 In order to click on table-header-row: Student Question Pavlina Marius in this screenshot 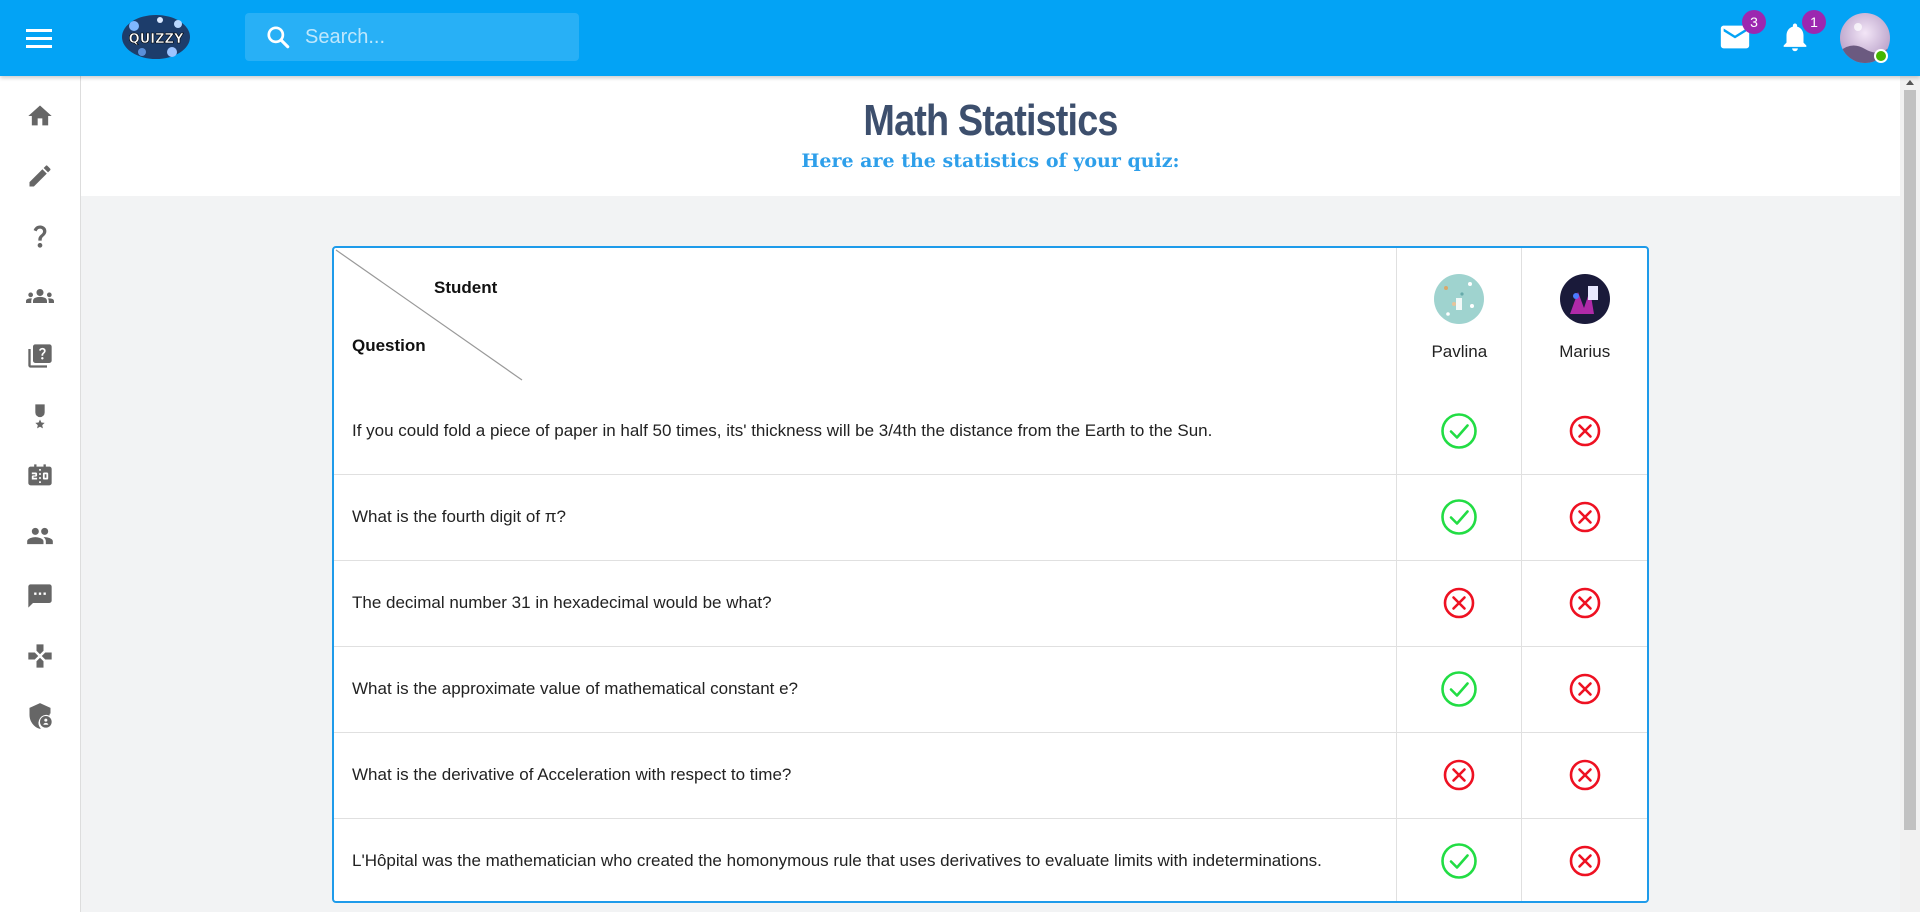, I will do `click(990, 318)`.